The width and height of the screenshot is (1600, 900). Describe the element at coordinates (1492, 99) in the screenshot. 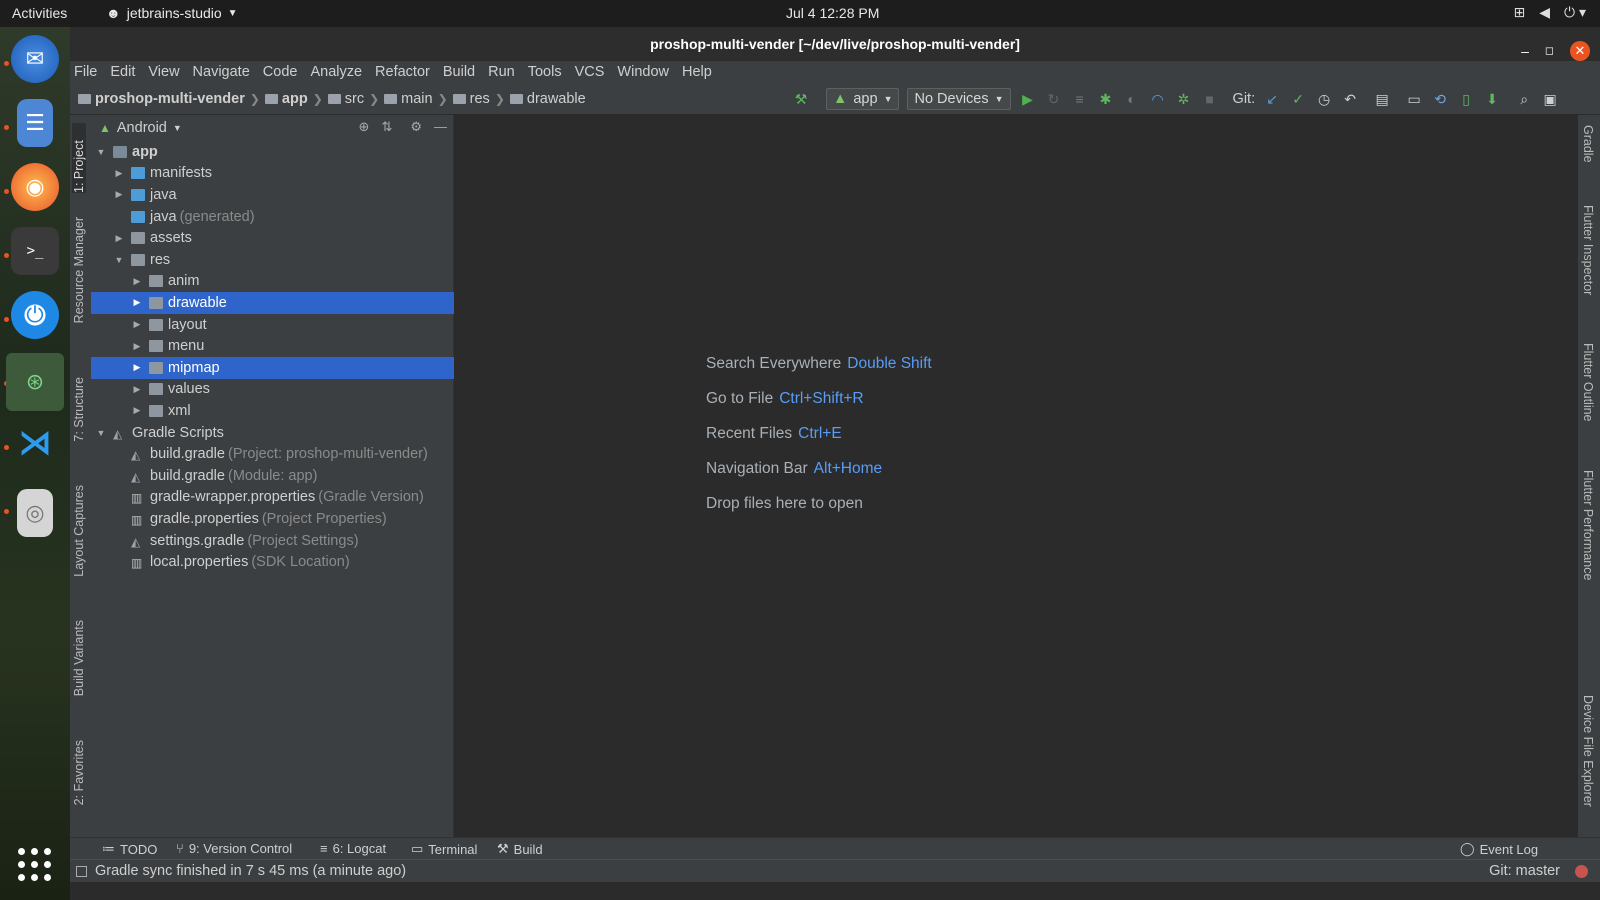

I see `sdk-manager-icon: ⬇` at that location.